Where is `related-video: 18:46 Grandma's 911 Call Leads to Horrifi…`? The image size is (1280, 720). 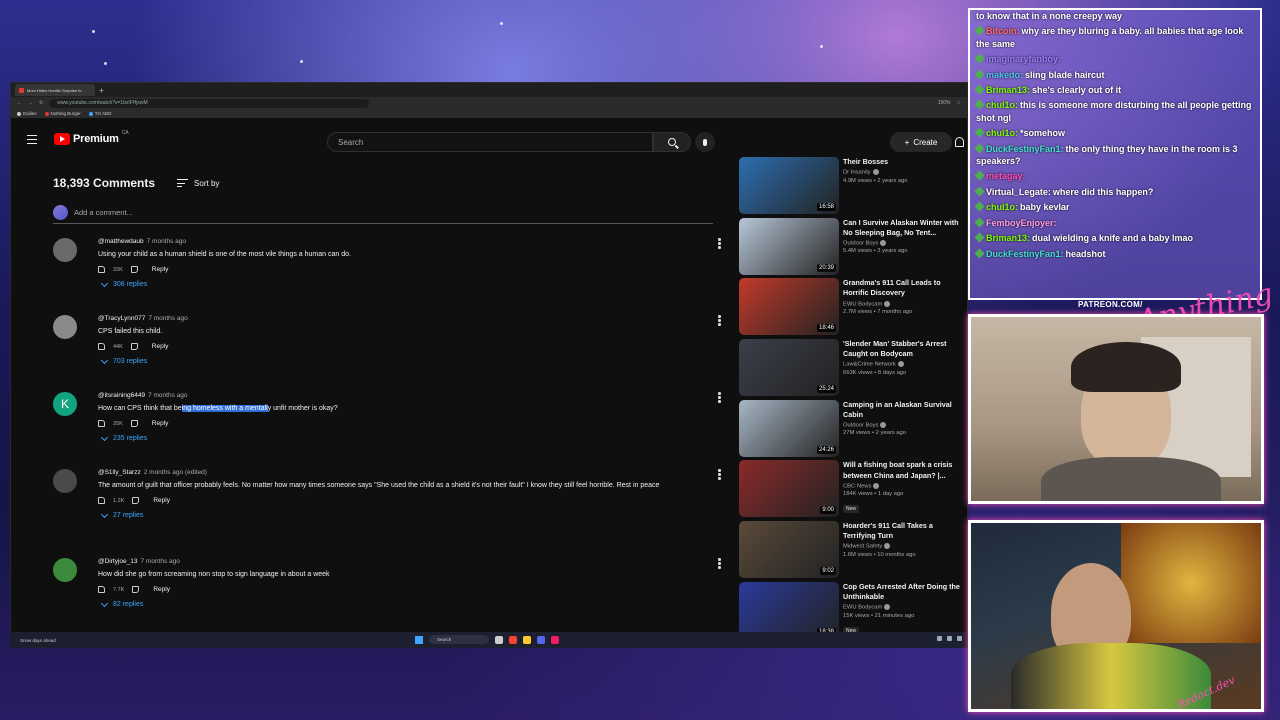 related-video: 18:46 Grandma's 911 Call Leads to Horrifi… is located at coordinates (853, 308).